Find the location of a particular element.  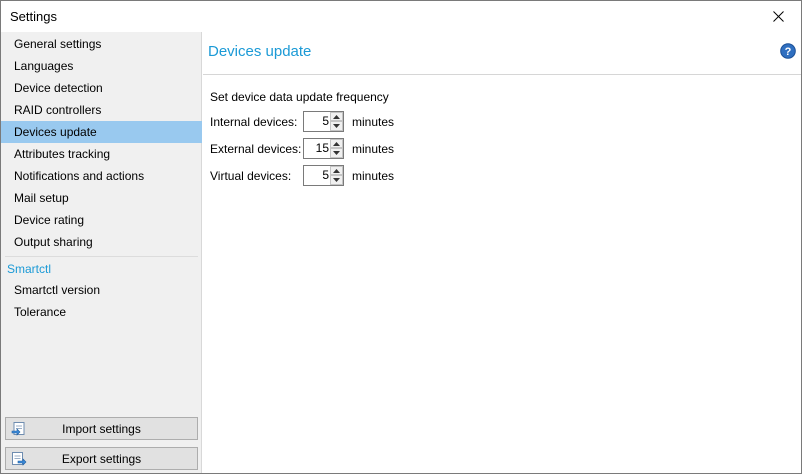

sidebar-item-tolerance: Tolerance is located at coordinates (101, 312).